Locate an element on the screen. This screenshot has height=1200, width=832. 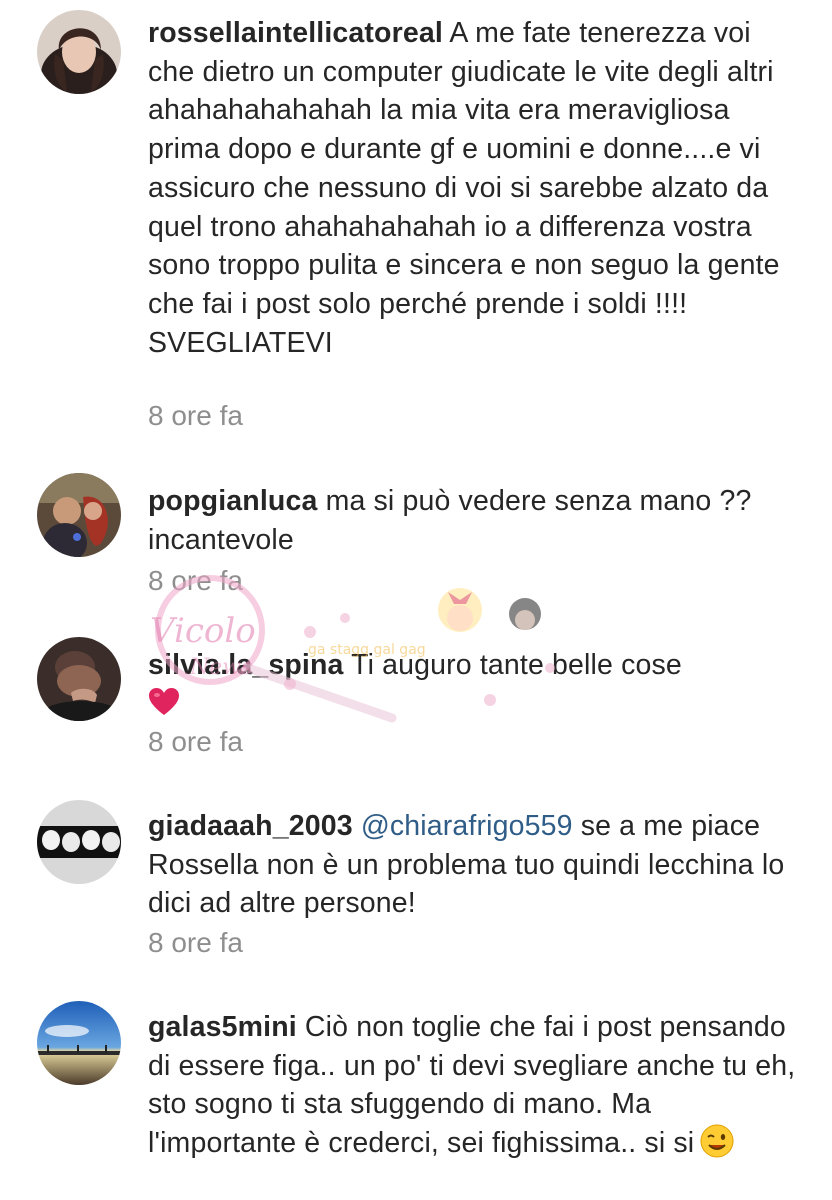
comment-username: silvia.la_spina is located at coordinates (246, 665).